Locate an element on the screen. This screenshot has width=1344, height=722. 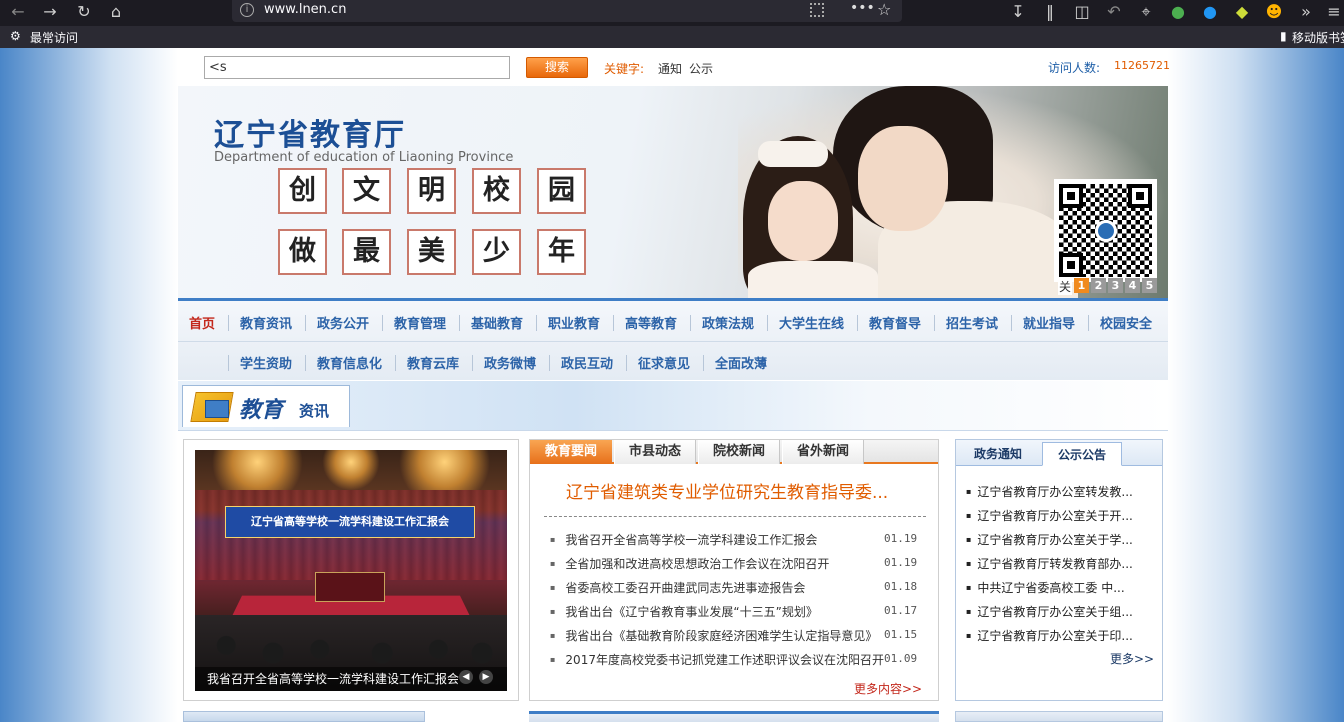
tab-city-county: 市县动态 is located at coordinates (655, 452).